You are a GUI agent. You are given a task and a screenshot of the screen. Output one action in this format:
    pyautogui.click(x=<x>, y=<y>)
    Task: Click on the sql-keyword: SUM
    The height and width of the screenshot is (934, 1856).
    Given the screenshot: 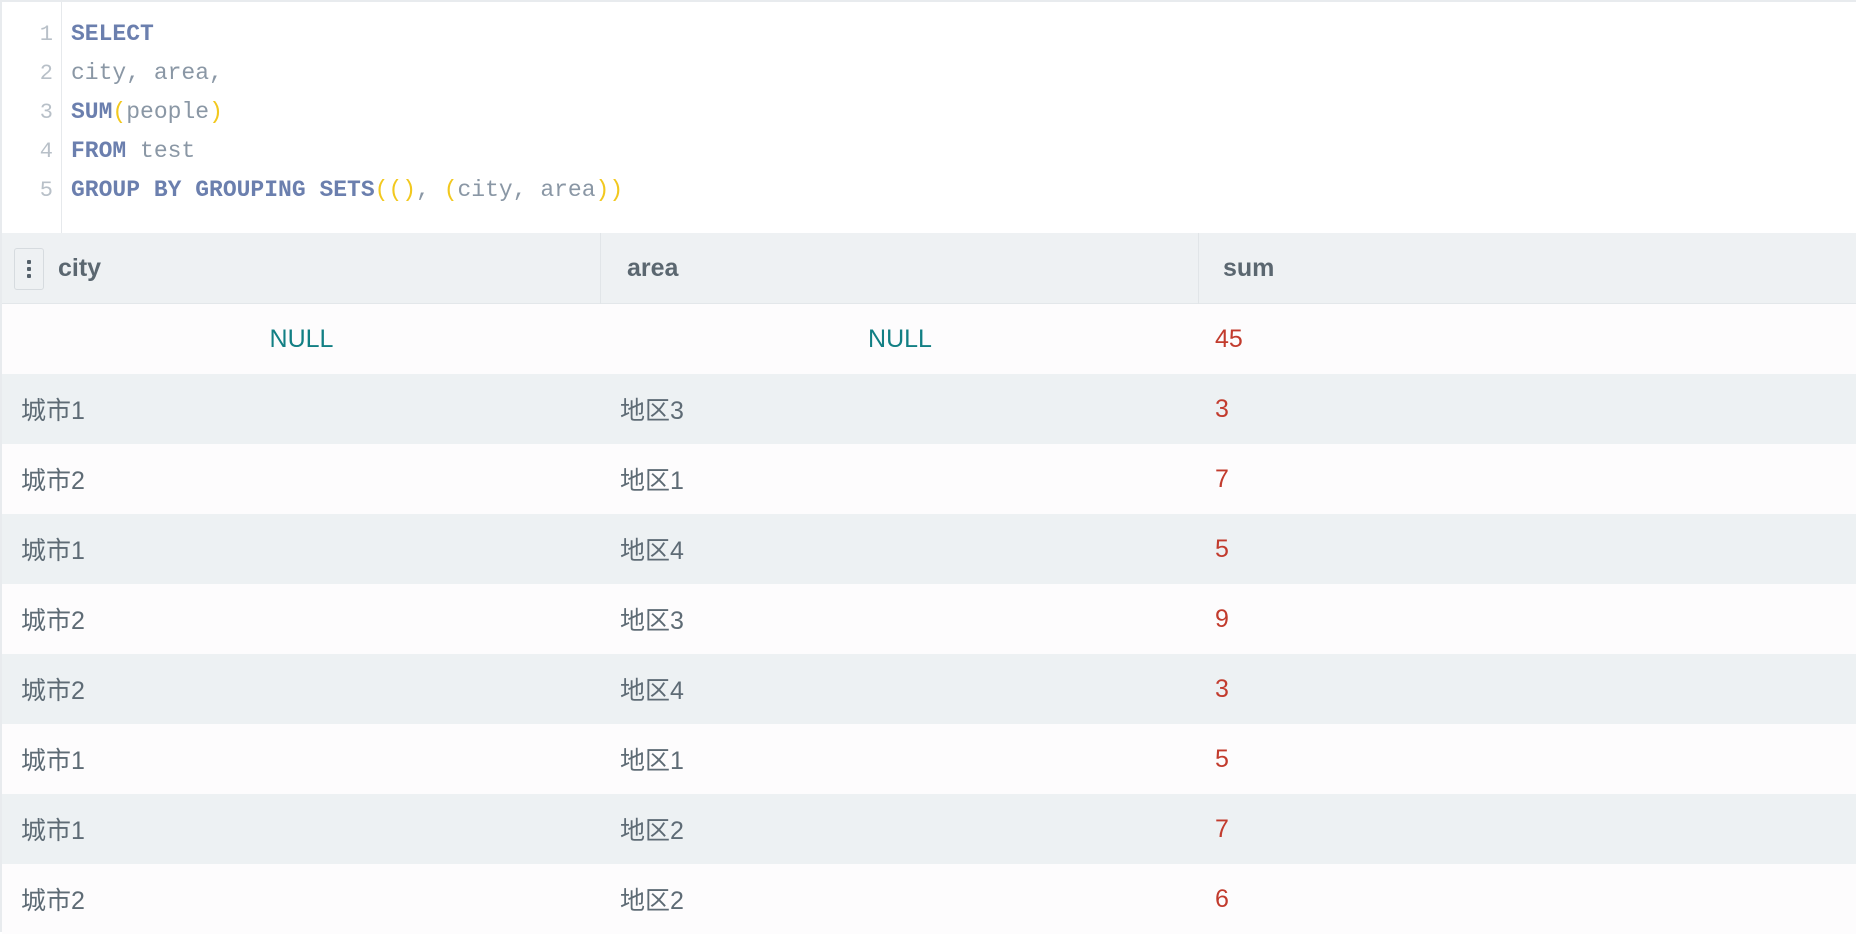 What is the action you would take?
    pyautogui.click(x=92, y=112)
    